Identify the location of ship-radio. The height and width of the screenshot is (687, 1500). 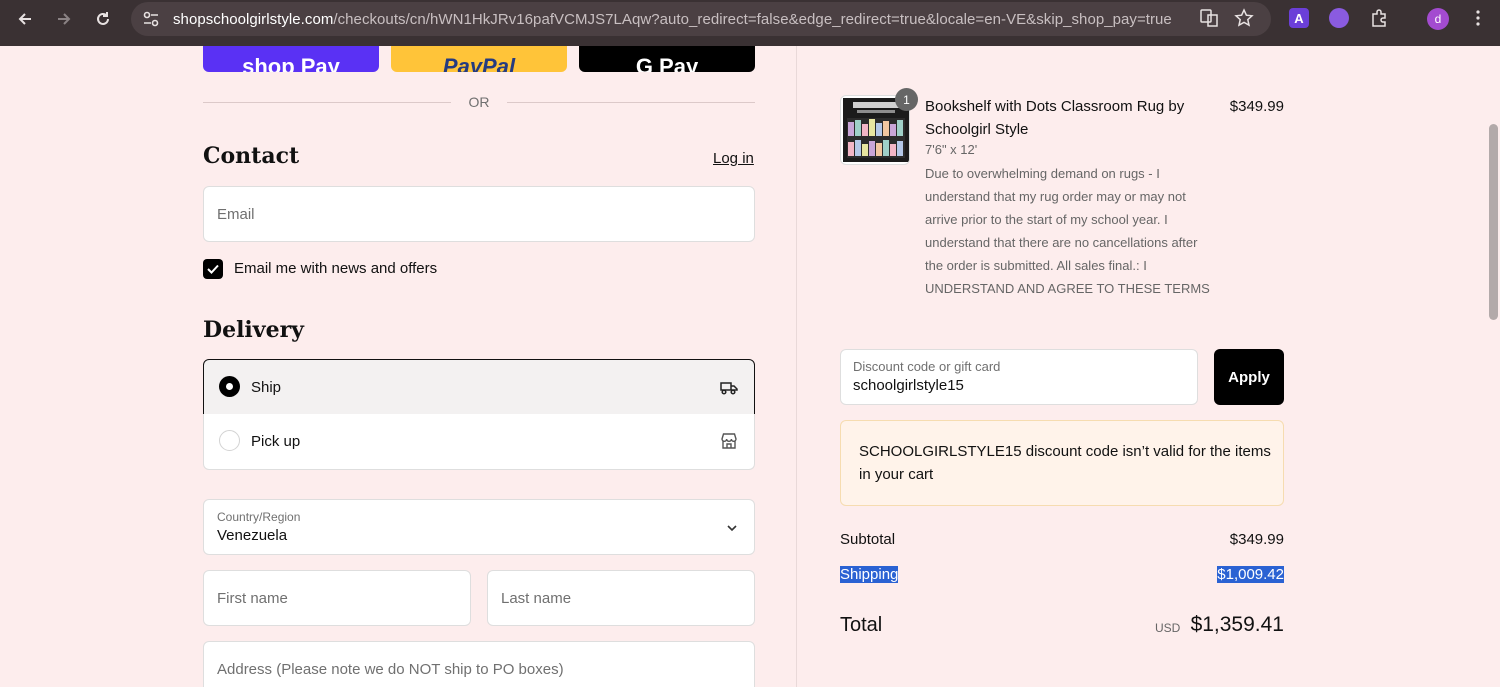
(229, 386).